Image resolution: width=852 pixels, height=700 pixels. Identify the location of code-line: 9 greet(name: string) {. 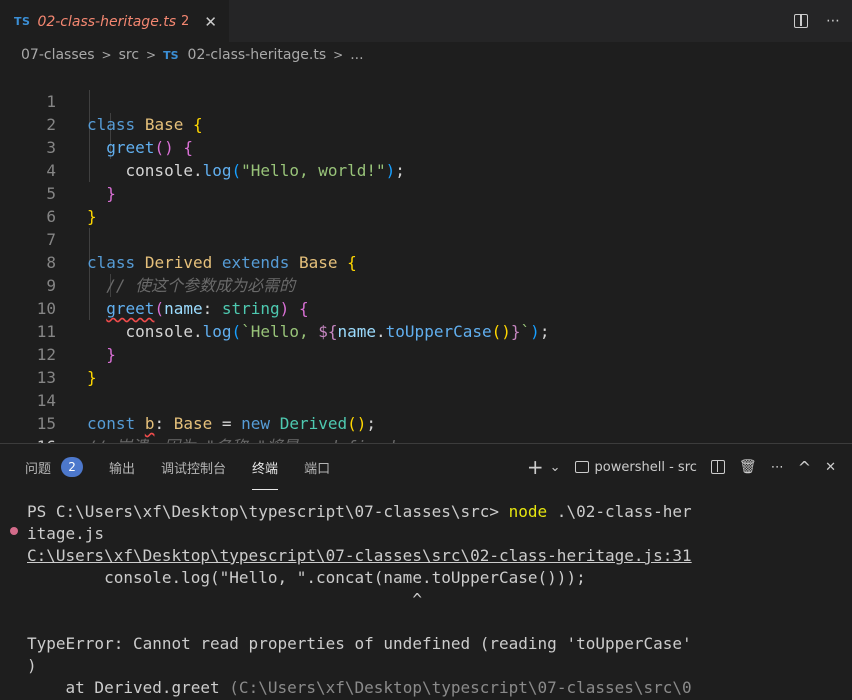
(426, 284).